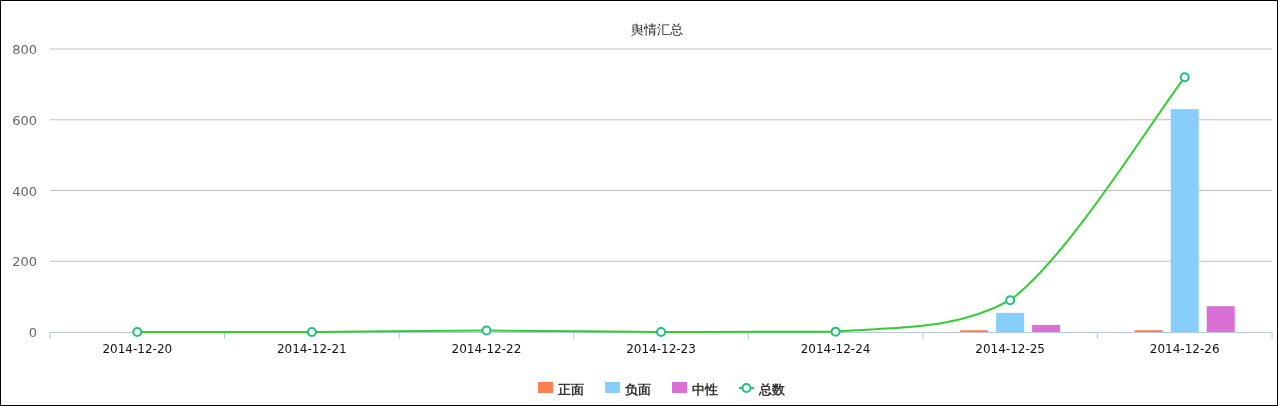 The image size is (1278, 406). What do you see at coordinates (835, 349) in the screenshot?
I see `axis-label: 2014-12-24` at bounding box center [835, 349].